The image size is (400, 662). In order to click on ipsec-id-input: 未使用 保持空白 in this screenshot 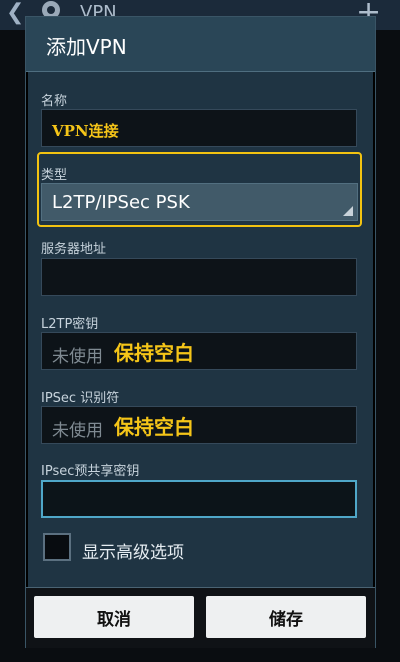, I will do `click(199, 425)`.